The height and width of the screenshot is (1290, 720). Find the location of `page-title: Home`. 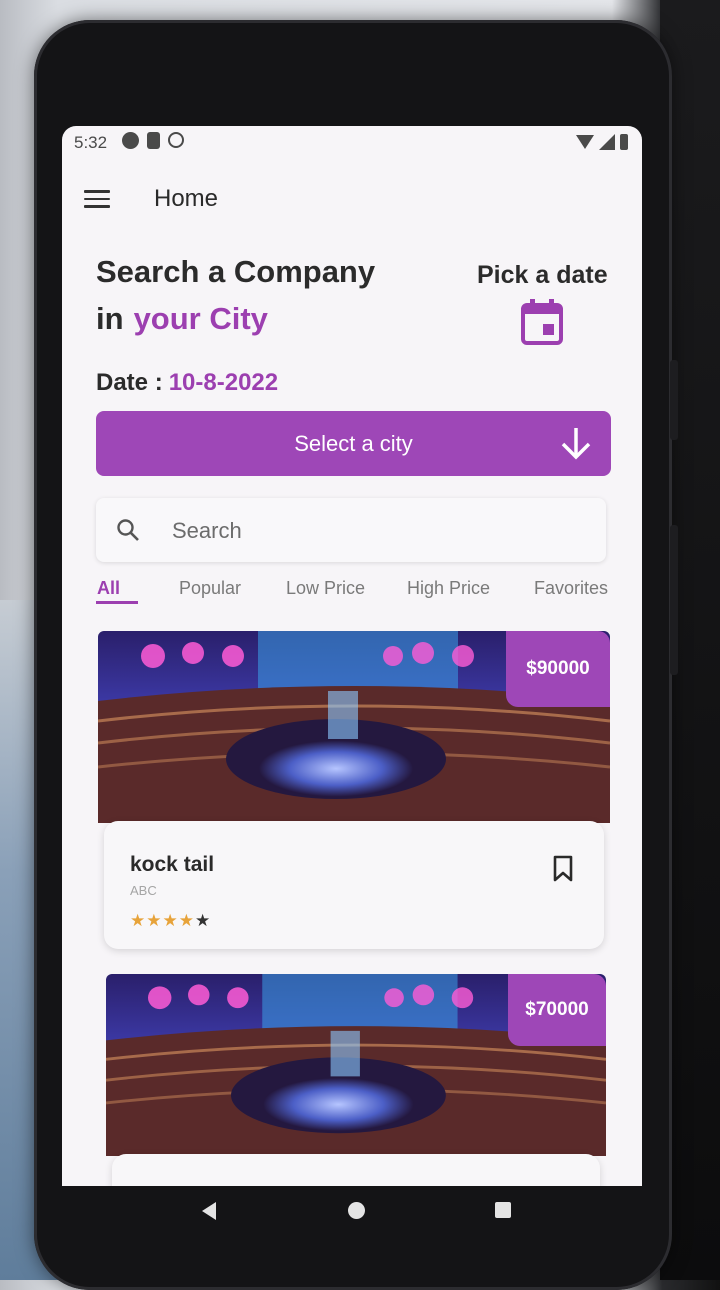

page-title: Home is located at coordinates (186, 198).